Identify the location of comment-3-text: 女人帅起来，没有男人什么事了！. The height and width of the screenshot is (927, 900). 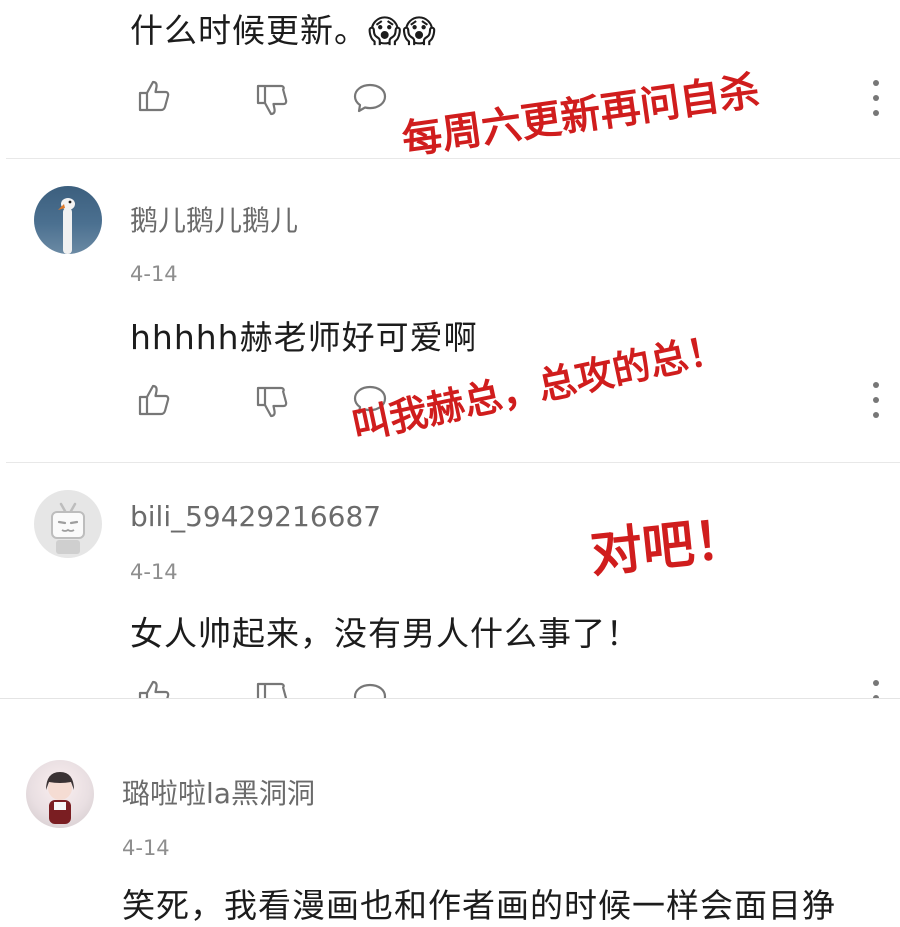
(385, 633).